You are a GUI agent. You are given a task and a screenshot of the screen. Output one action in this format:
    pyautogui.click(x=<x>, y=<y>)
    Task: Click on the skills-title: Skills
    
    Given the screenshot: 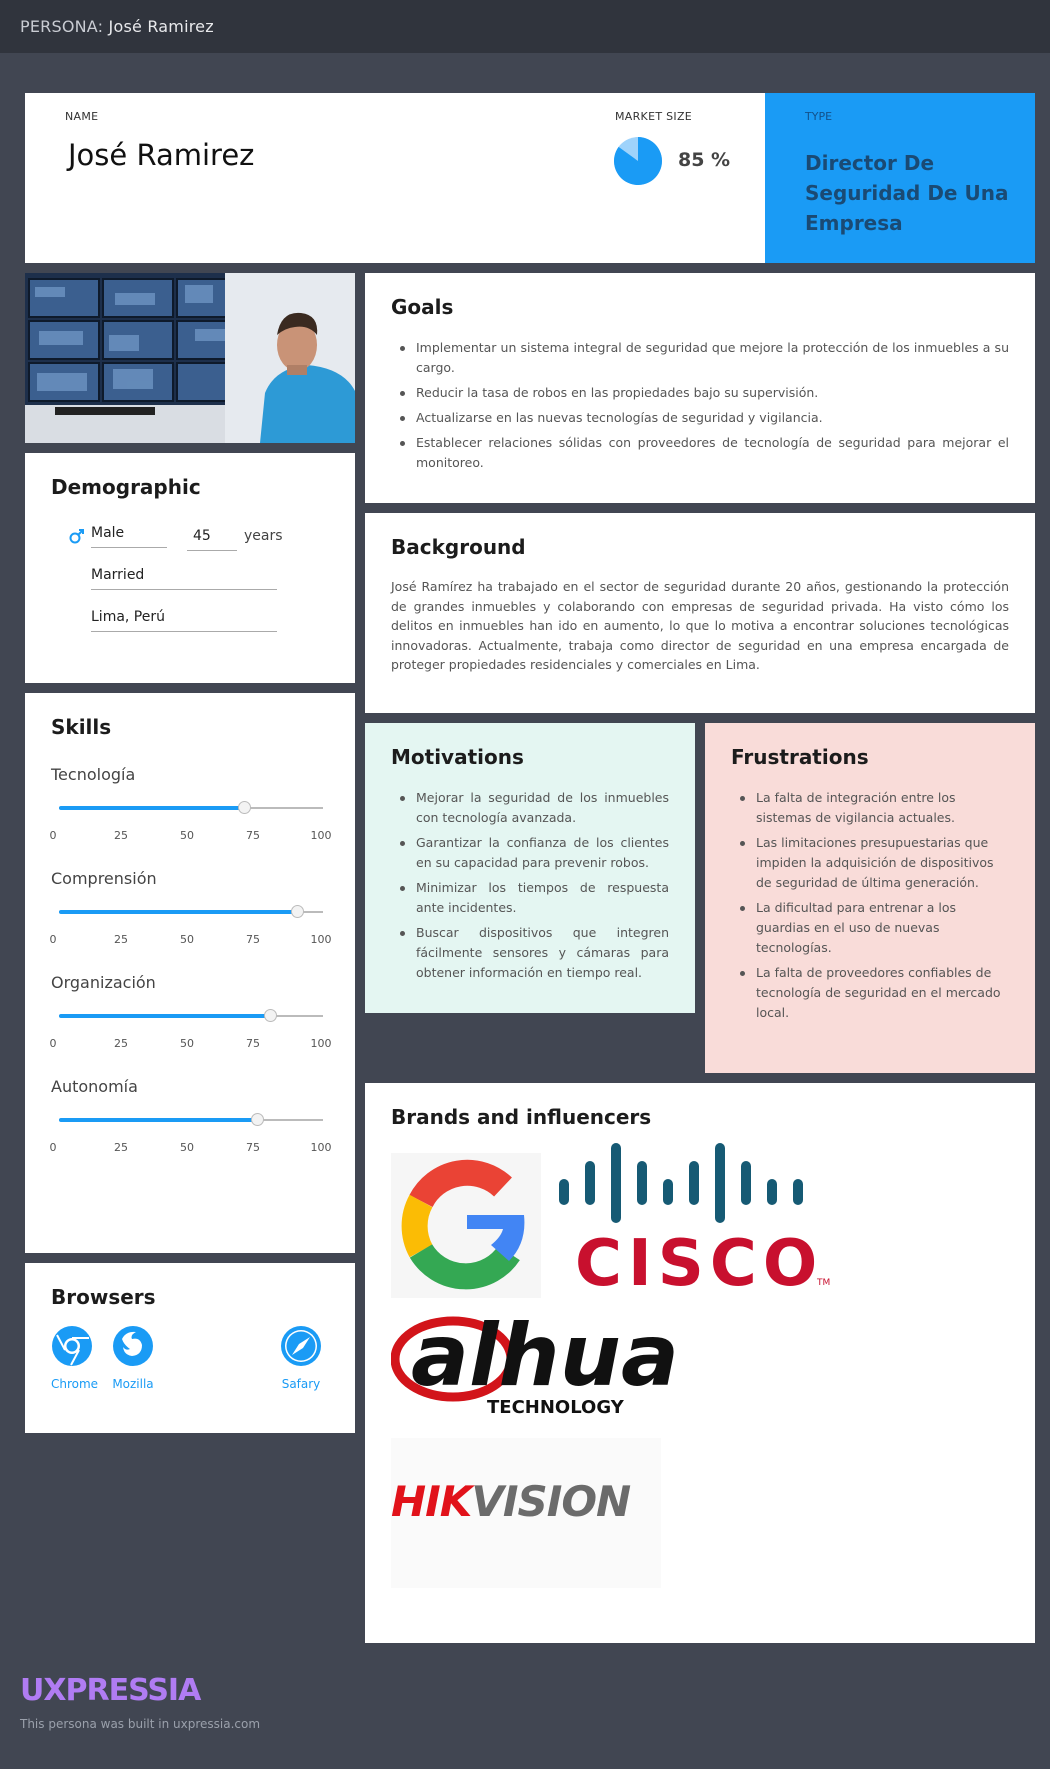 What is the action you would take?
    pyautogui.click(x=81, y=727)
    